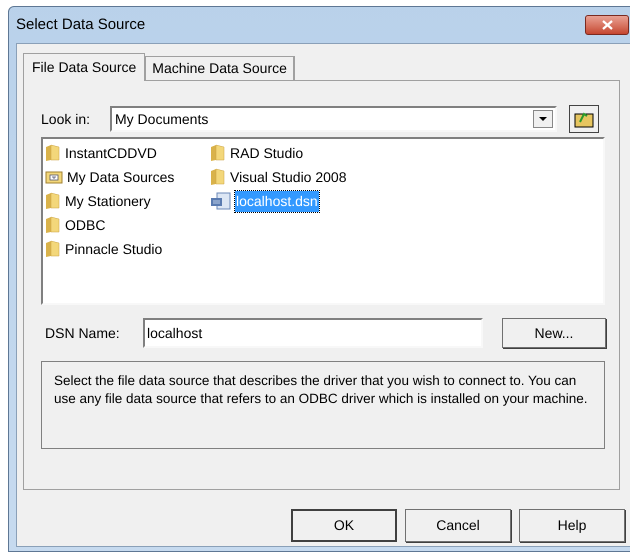 The height and width of the screenshot is (552, 630). I want to click on close-button, so click(607, 25).